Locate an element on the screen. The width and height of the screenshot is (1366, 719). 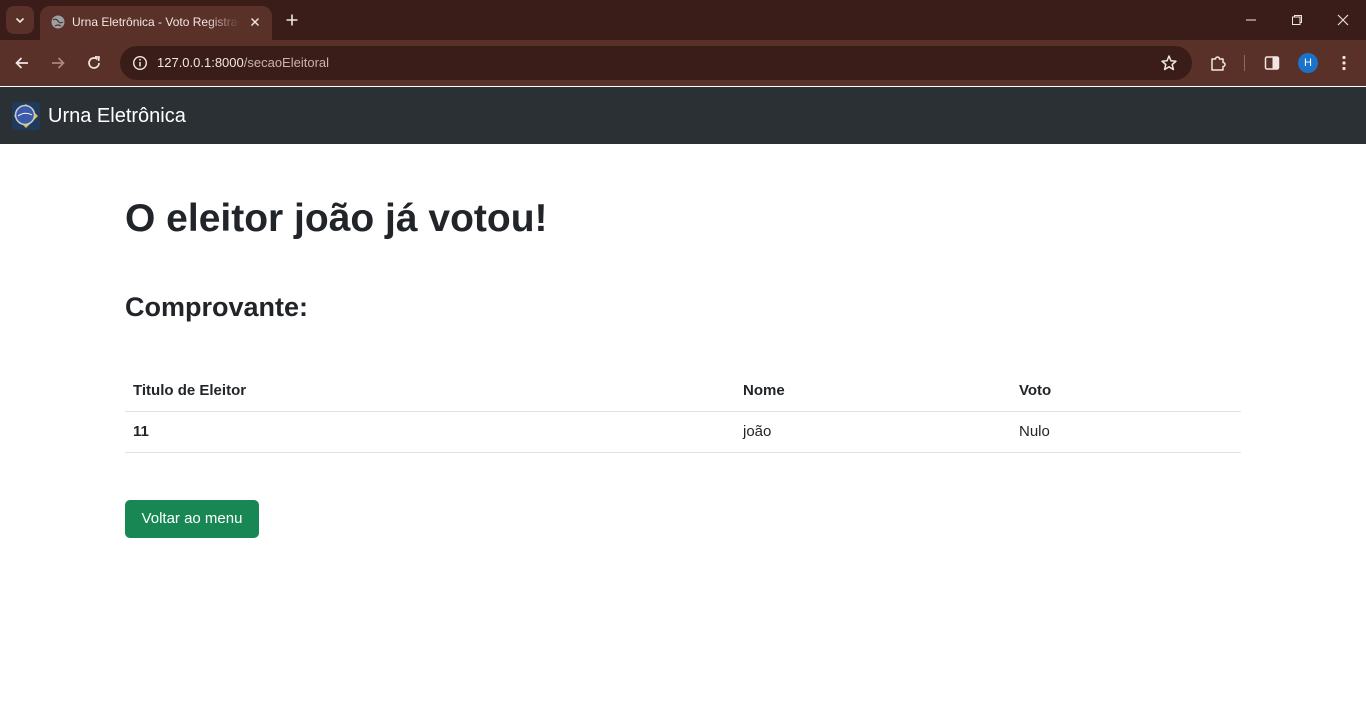
table-header-row: Titulo de Eleitor Nome Voto is located at coordinates (683, 391).